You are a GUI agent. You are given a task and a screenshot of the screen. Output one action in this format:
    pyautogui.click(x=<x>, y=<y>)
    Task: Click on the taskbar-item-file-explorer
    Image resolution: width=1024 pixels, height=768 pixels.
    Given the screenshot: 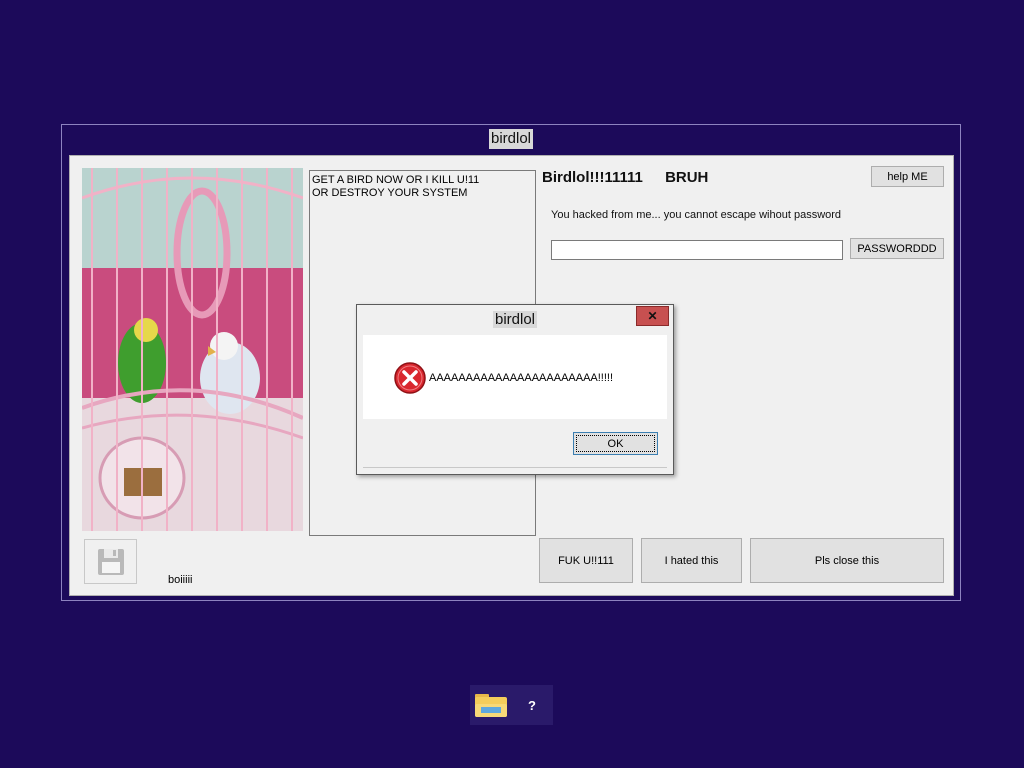 What is the action you would take?
    pyautogui.click(x=491, y=705)
    